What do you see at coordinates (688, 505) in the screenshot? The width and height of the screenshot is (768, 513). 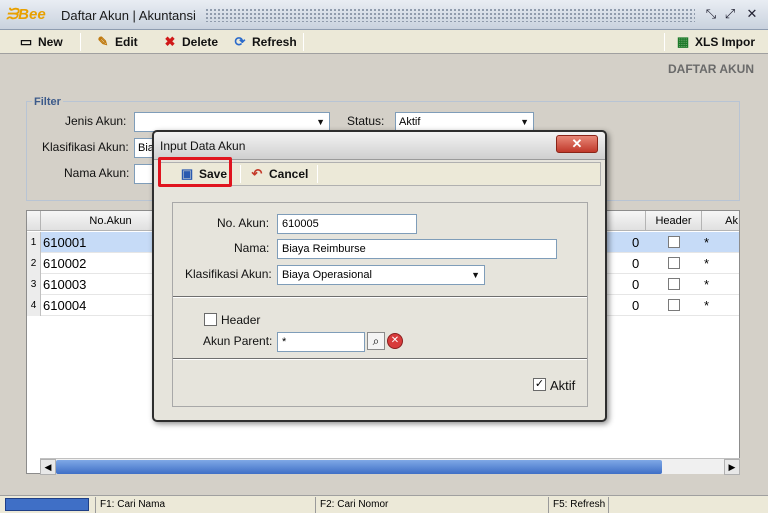 I see `status-empty` at bounding box center [688, 505].